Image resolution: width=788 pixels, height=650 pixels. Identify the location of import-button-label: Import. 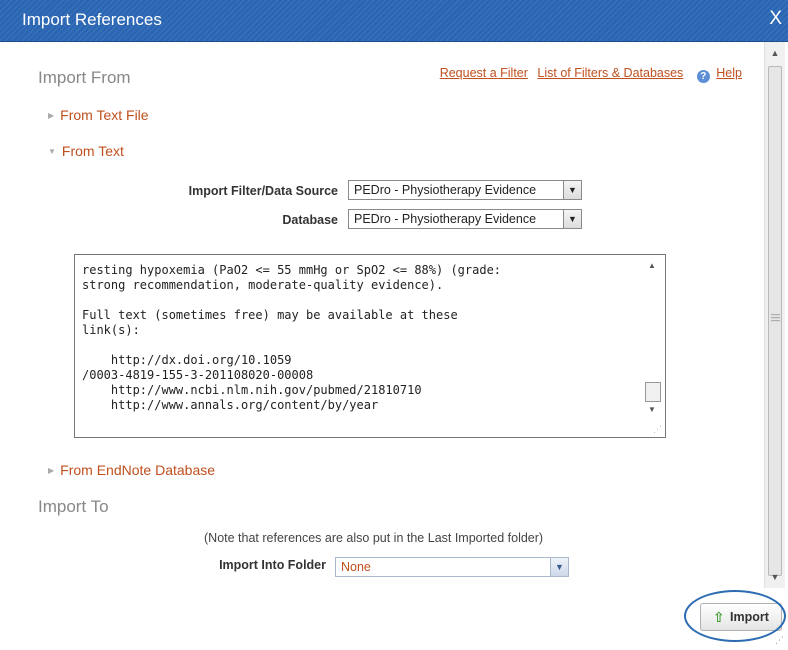
(749, 617).